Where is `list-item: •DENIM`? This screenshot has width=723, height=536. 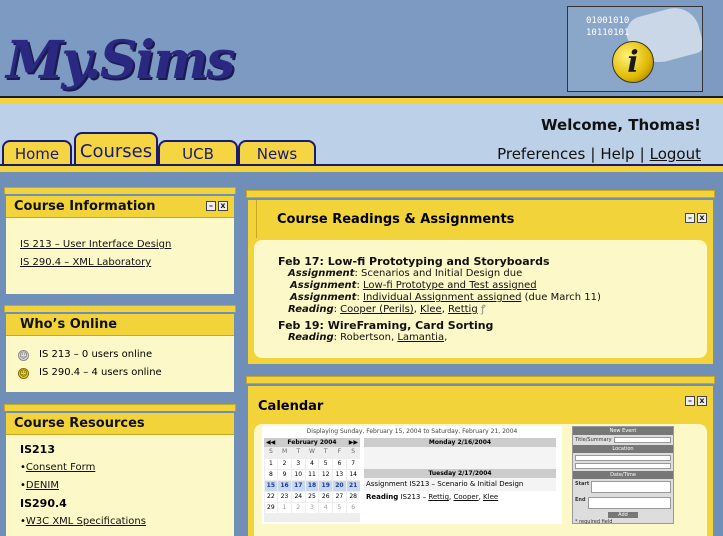 list-item: •DENIM is located at coordinates (39, 485).